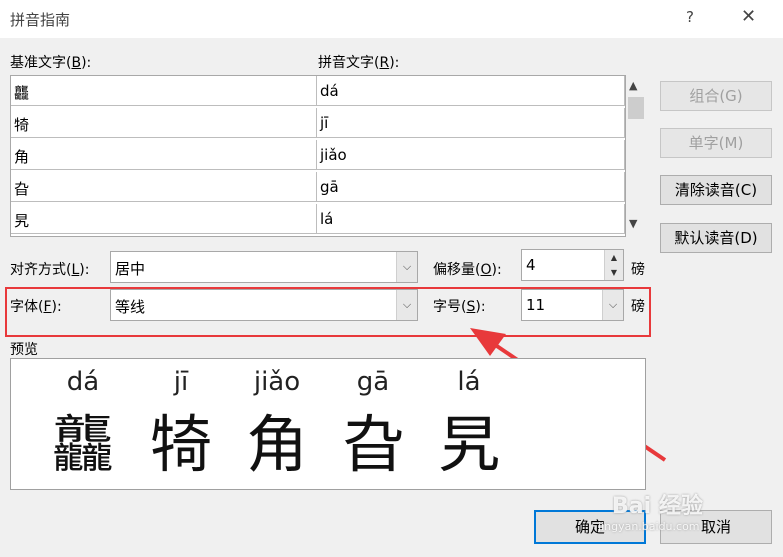  Describe the element at coordinates (716, 143) in the screenshot. I see `single-char-button: 单字(M)` at that location.